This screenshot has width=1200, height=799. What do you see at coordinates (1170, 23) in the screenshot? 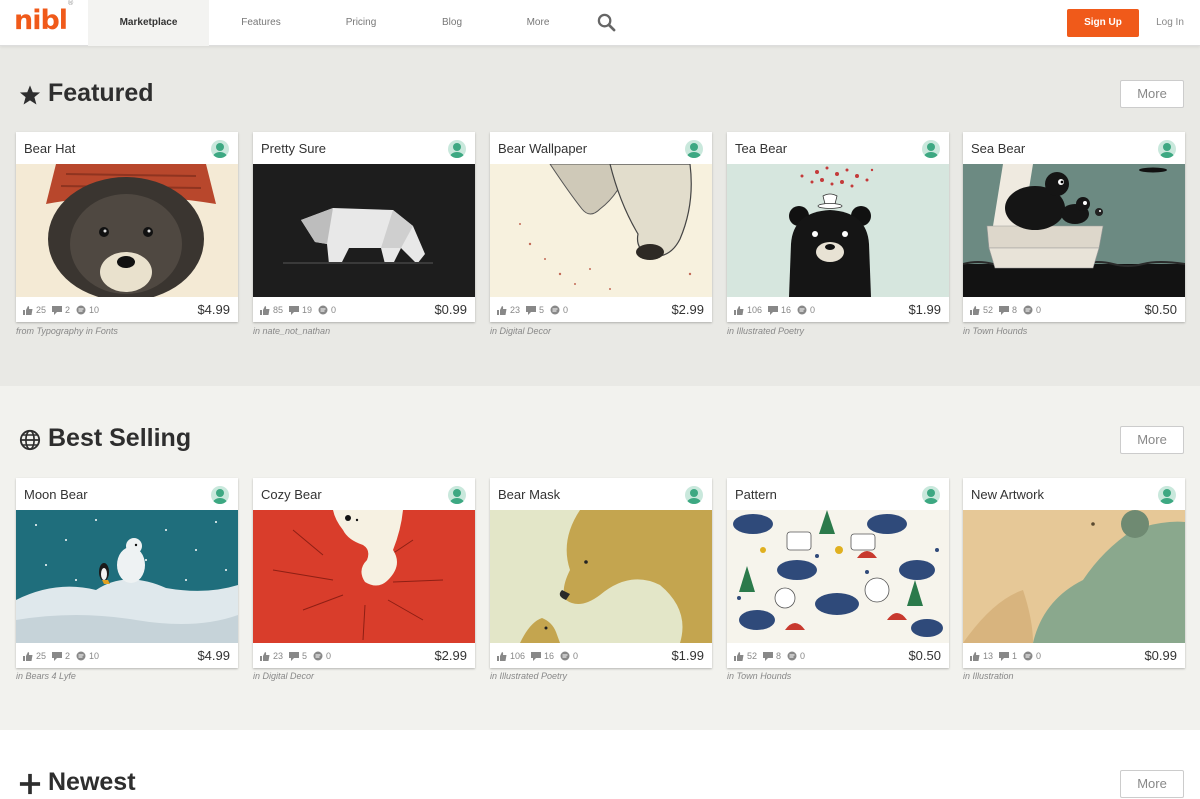
I see `log-in-link: Log In` at bounding box center [1170, 23].